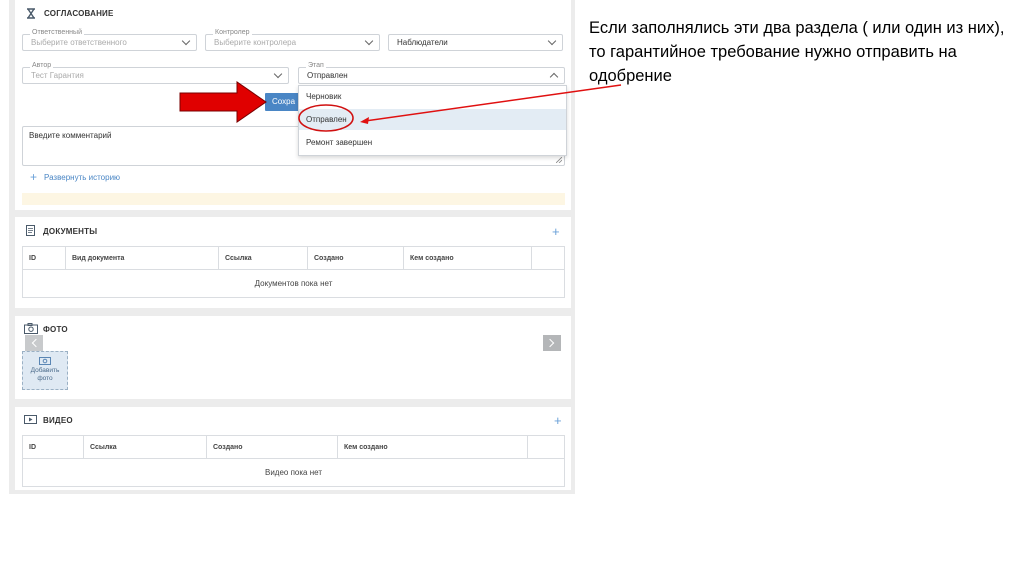  Describe the element at coordinates (491, 104) in the screenshot. I see `annotation-line-arrow` at that location.